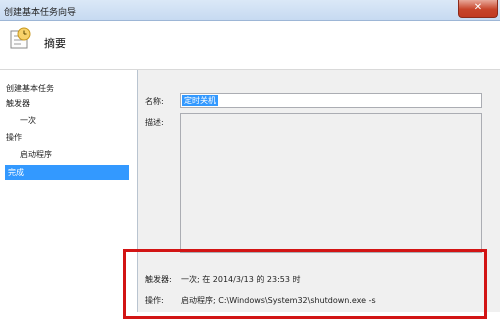 The width and height of the screenshot is (500, 319). What do you see at coordinates (14, 137) in the screenshot?
I see `step-action: 操作` at bounding box center [14, 137].